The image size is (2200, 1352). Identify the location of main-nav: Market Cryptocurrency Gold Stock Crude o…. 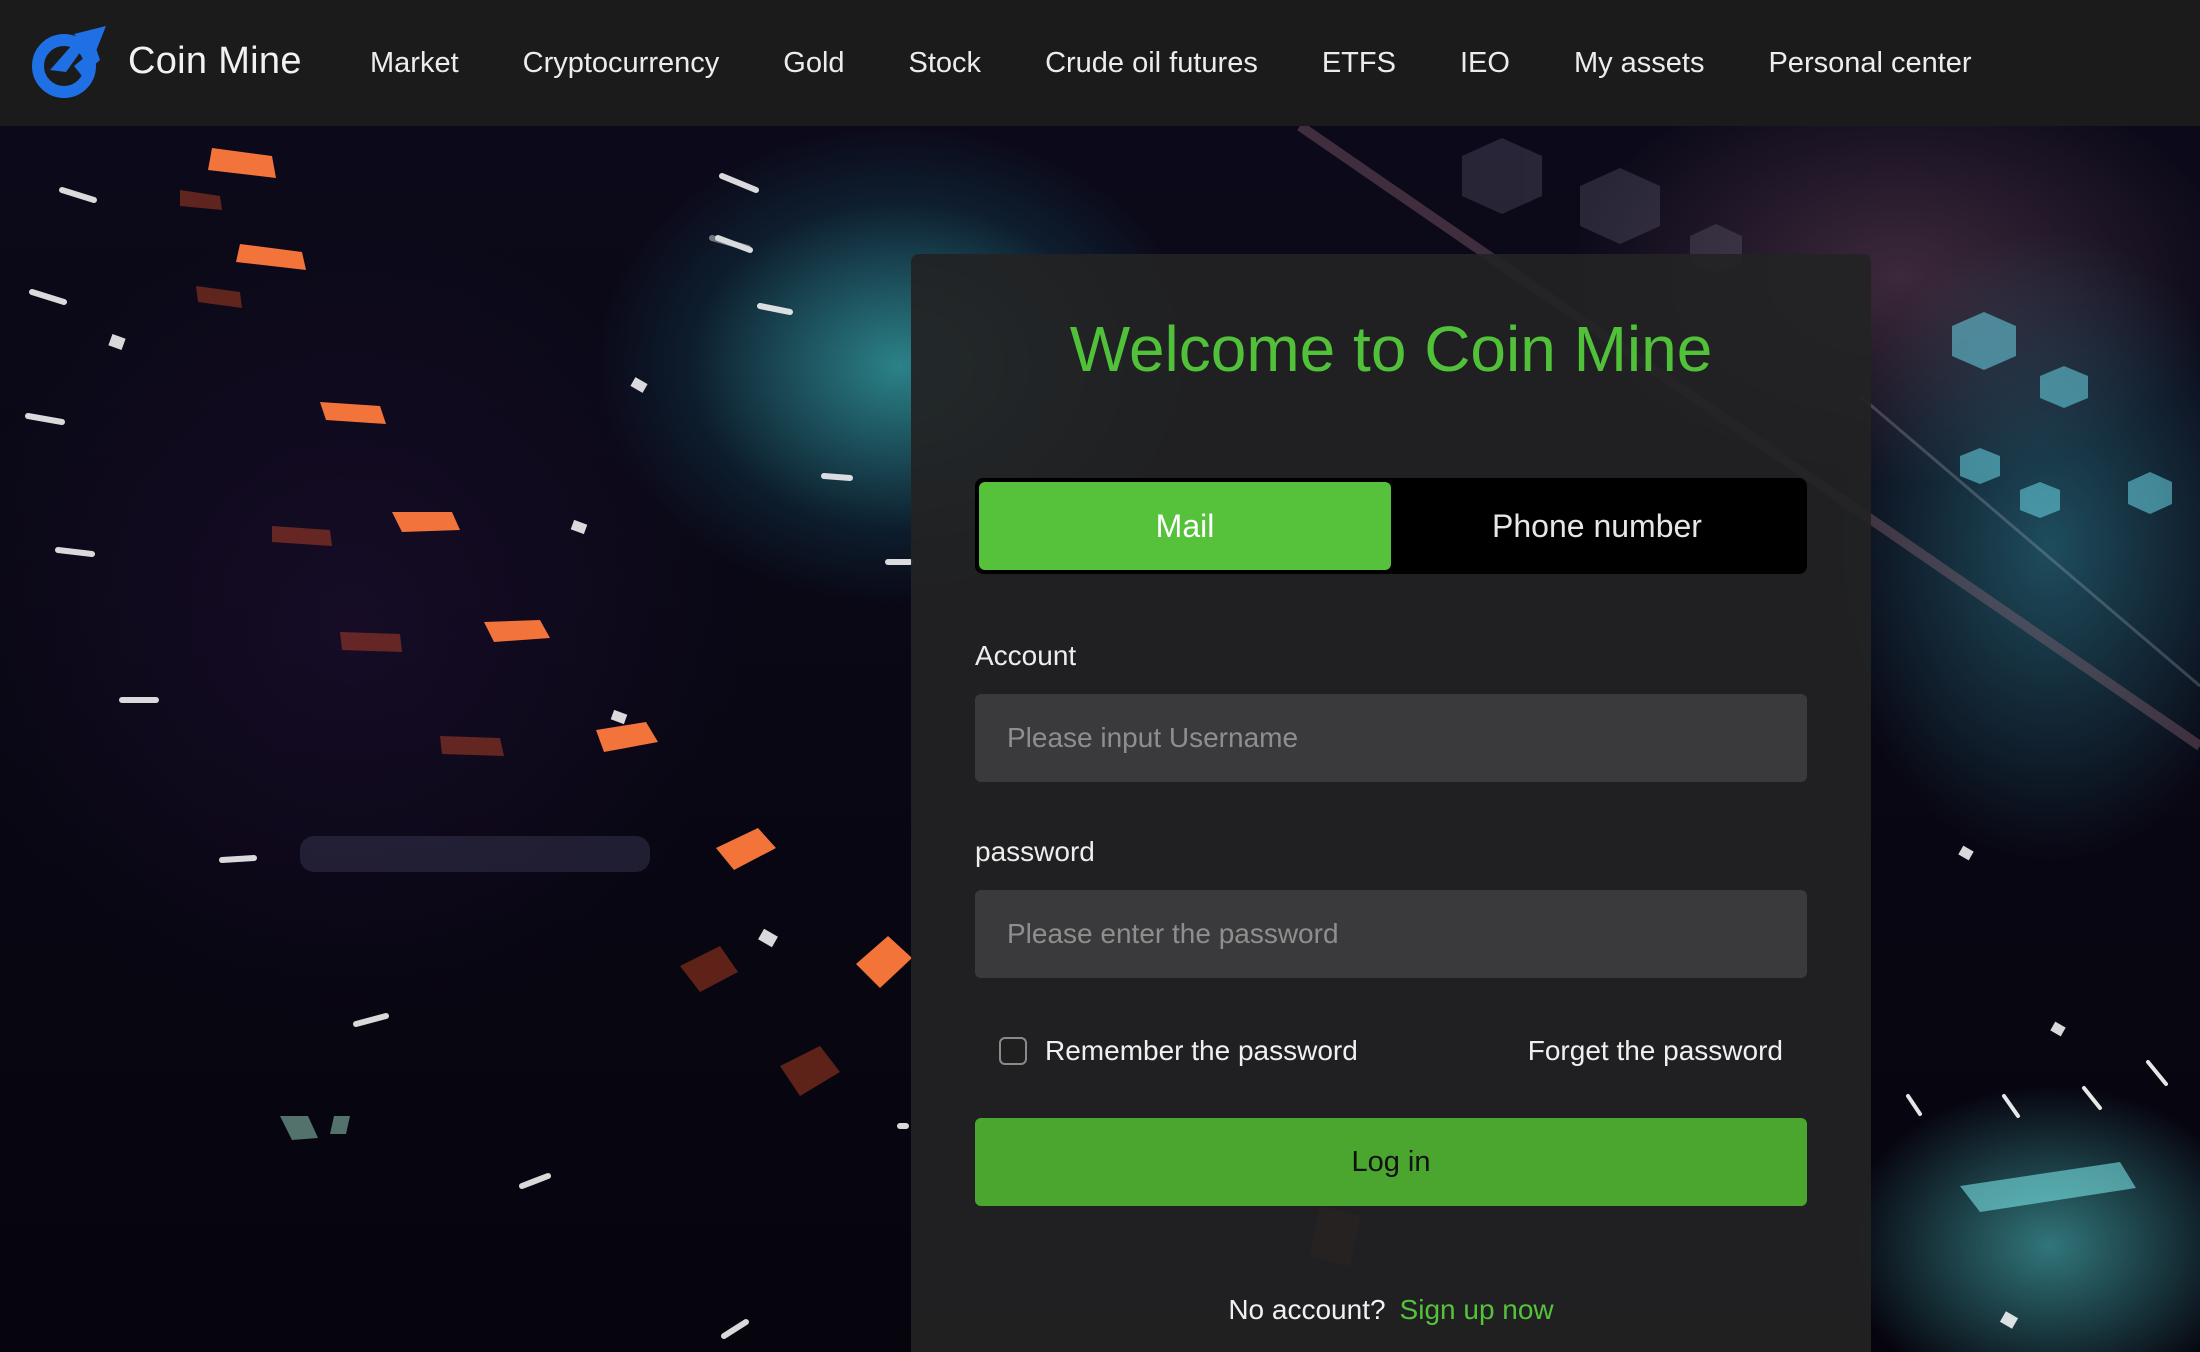
(1203, 63).